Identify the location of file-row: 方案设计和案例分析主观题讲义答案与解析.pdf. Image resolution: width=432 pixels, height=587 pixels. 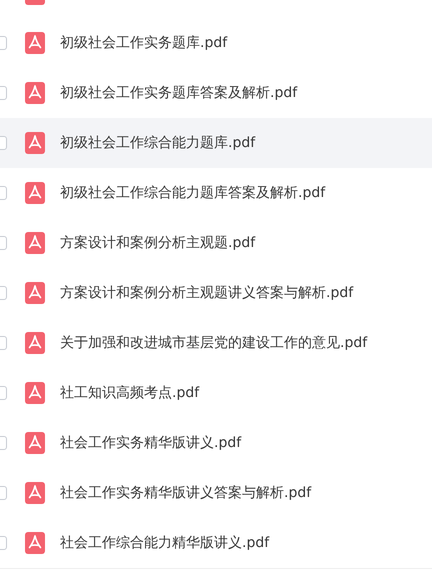
(216, 293).